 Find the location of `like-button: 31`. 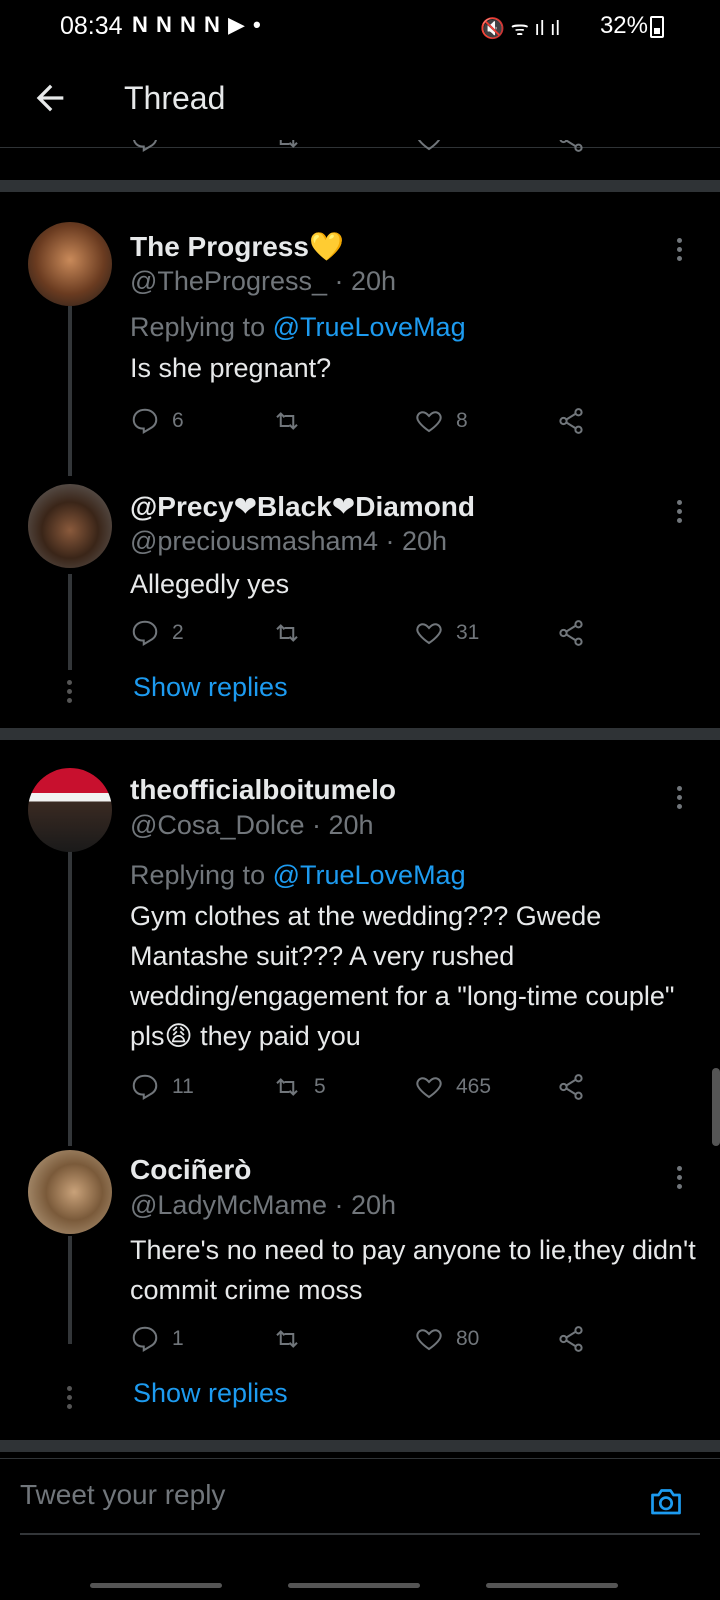

like-button: 31 is located at coordinates (446, 633).